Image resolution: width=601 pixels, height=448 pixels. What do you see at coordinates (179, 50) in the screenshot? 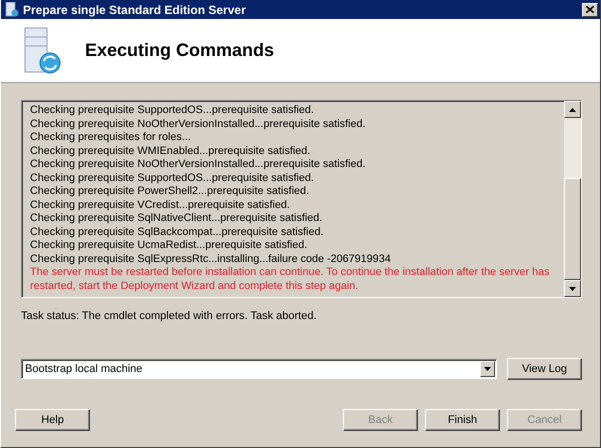
I see `page-title: Executing Commands` at bounding box center [179, 50].